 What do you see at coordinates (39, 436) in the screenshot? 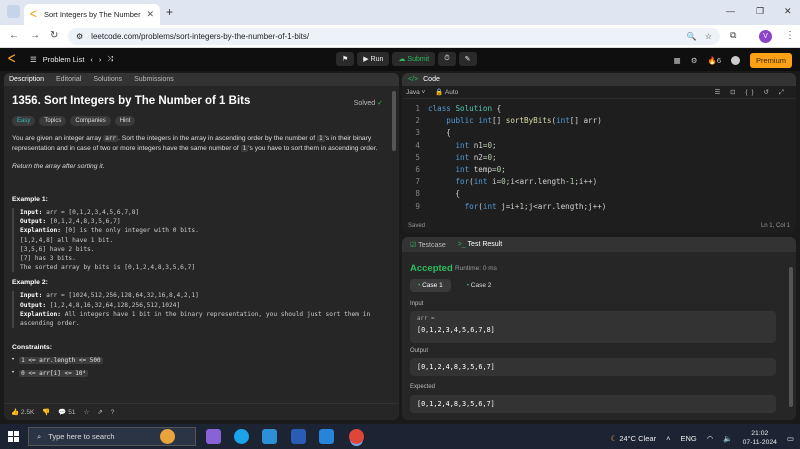
I see `search-icon: ⌕` at bounding box center [39, 436].